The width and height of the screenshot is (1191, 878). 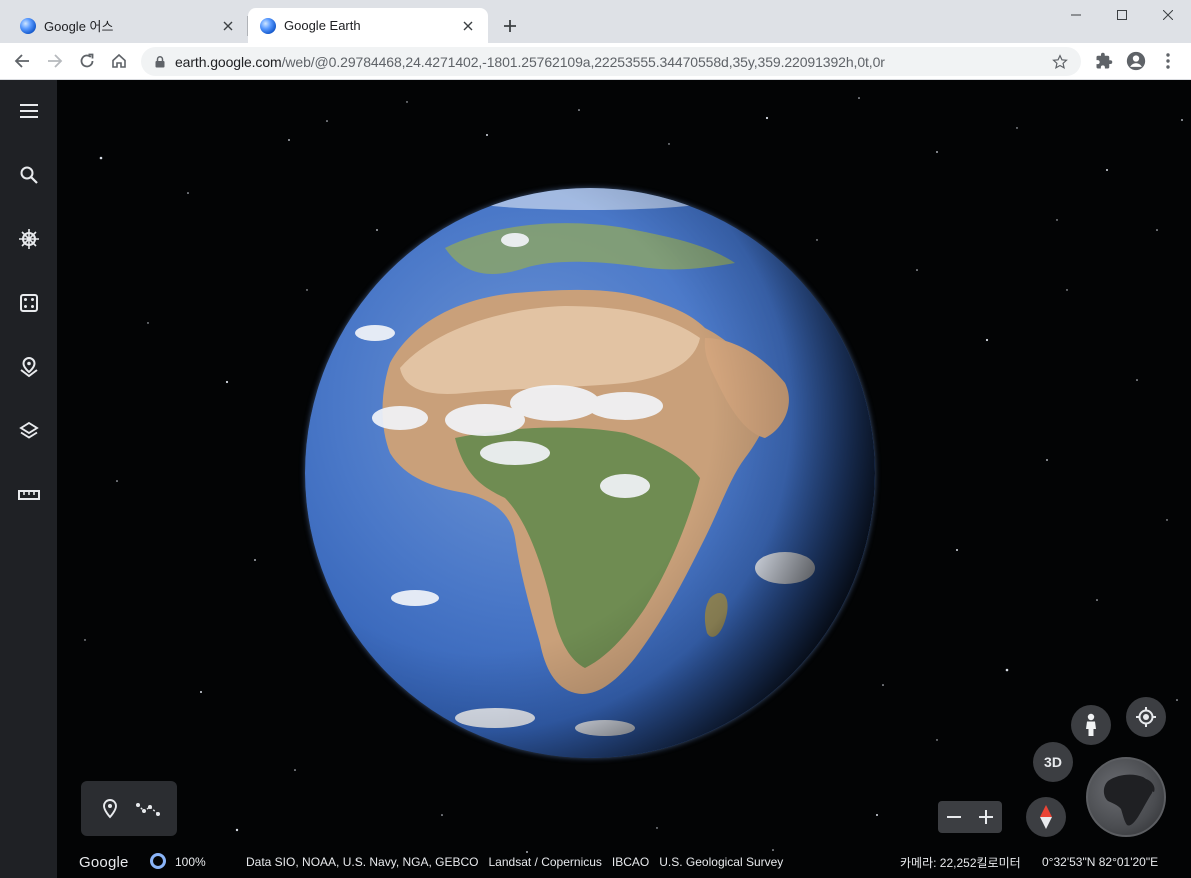 I want to click on rail-search-button, so click(x=29, y=175).